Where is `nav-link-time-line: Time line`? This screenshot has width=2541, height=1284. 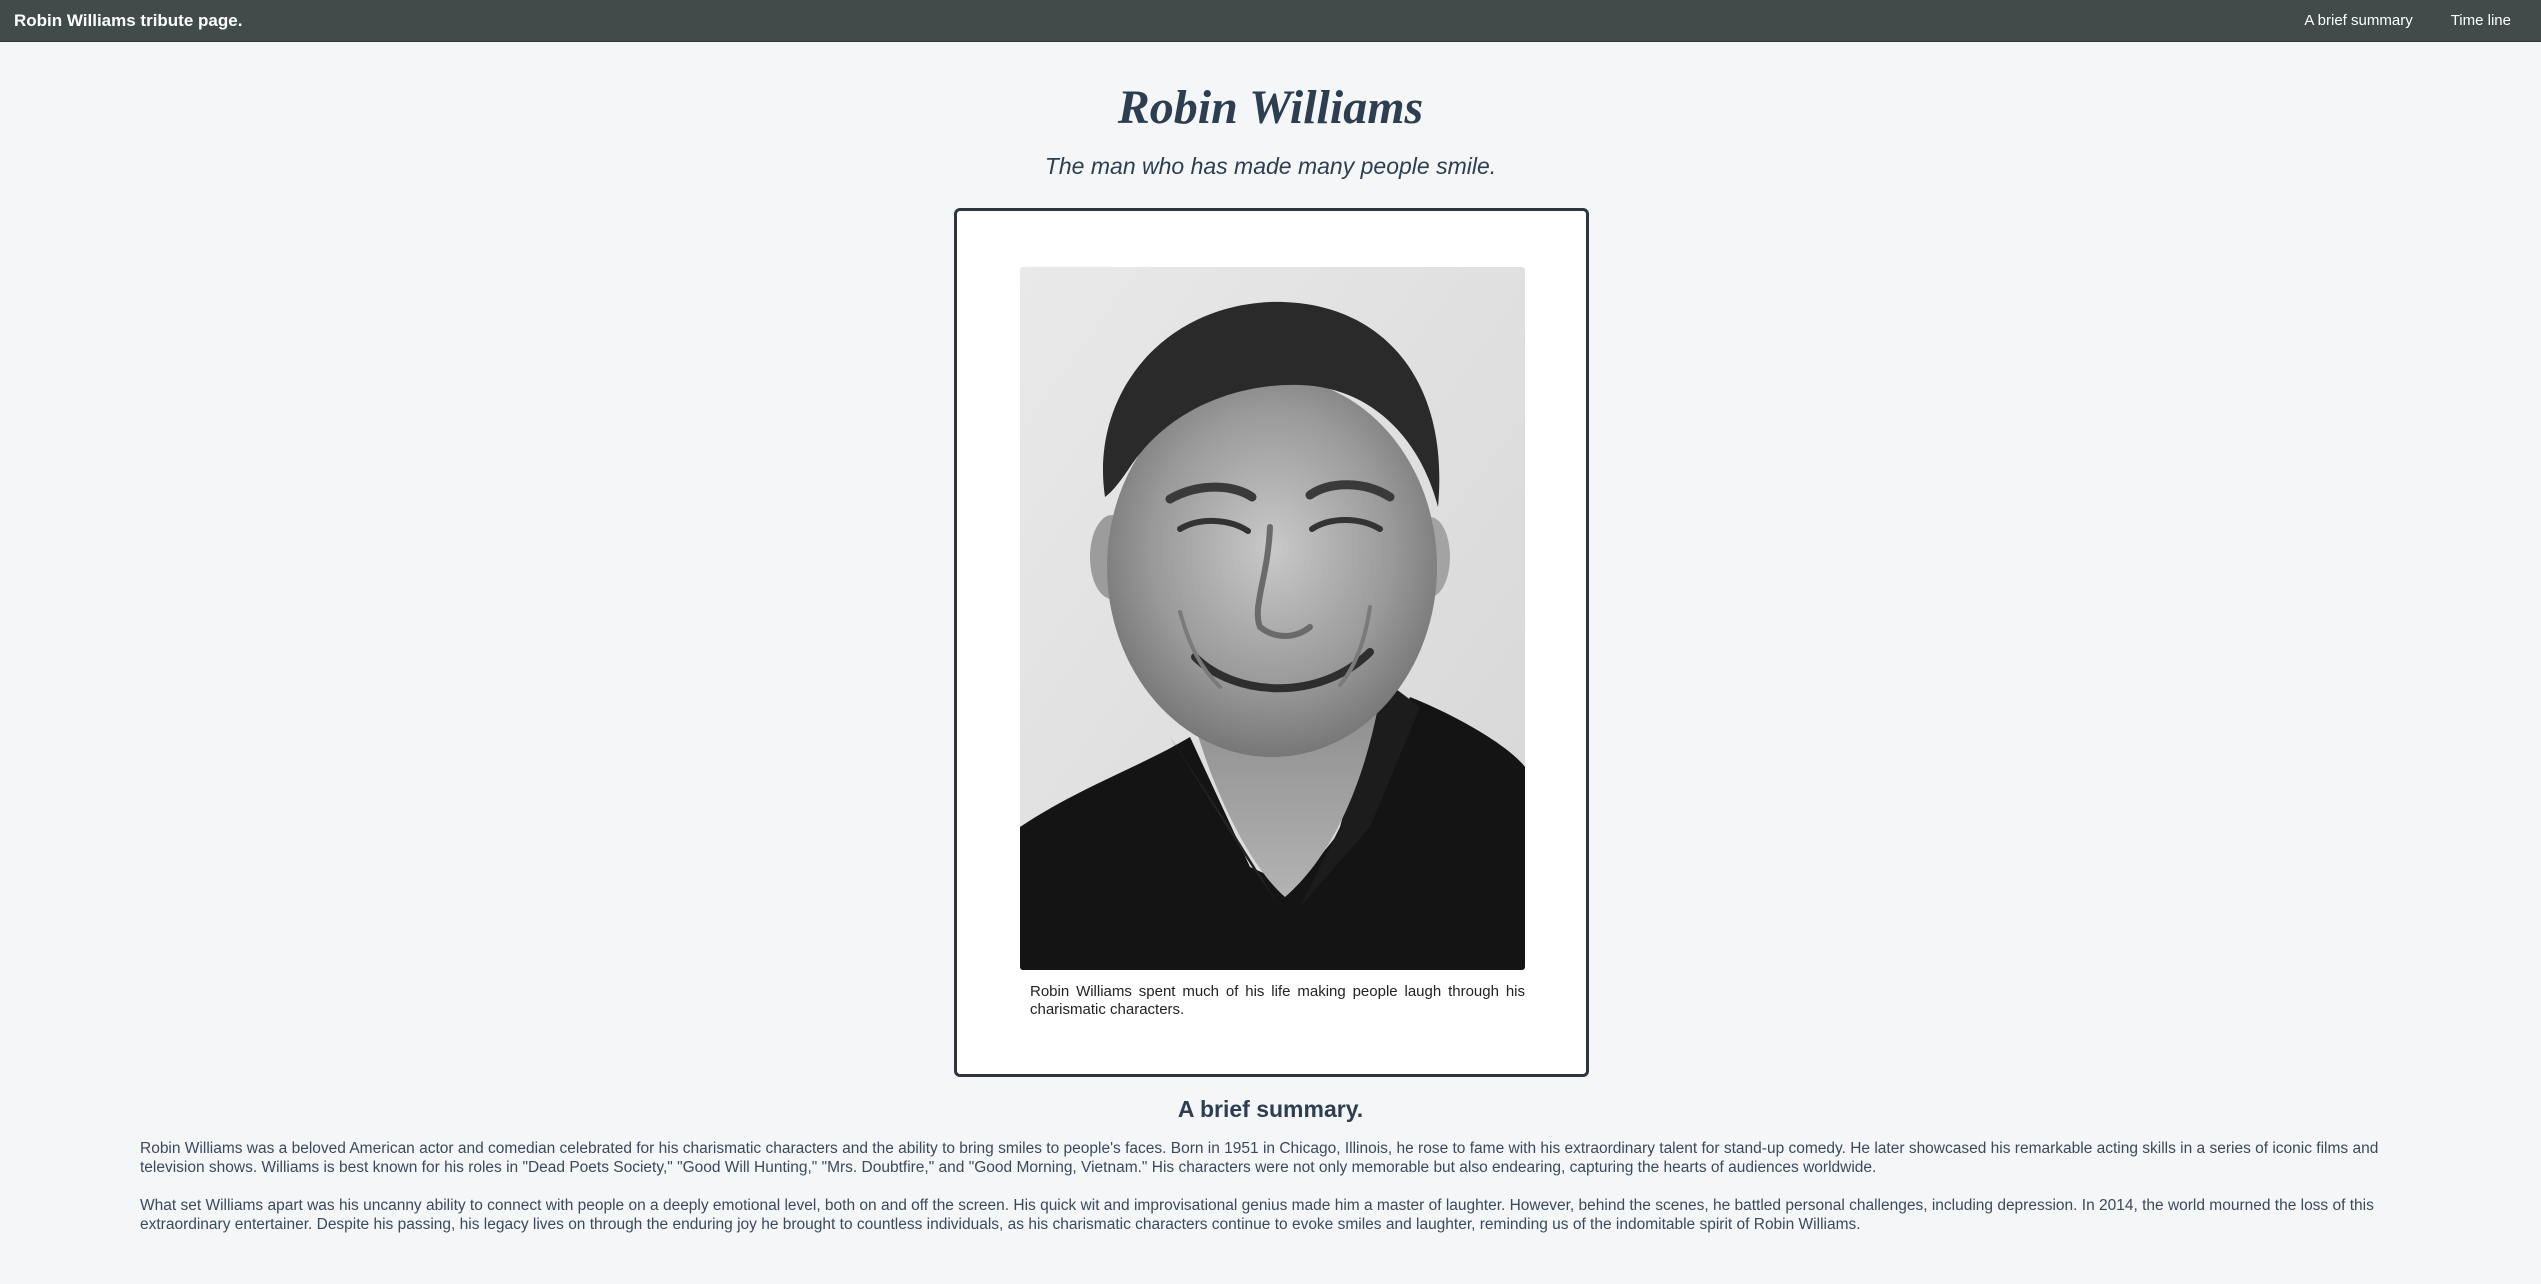 nav-link-time-line: Time line is located at coordinates (2481, 20).